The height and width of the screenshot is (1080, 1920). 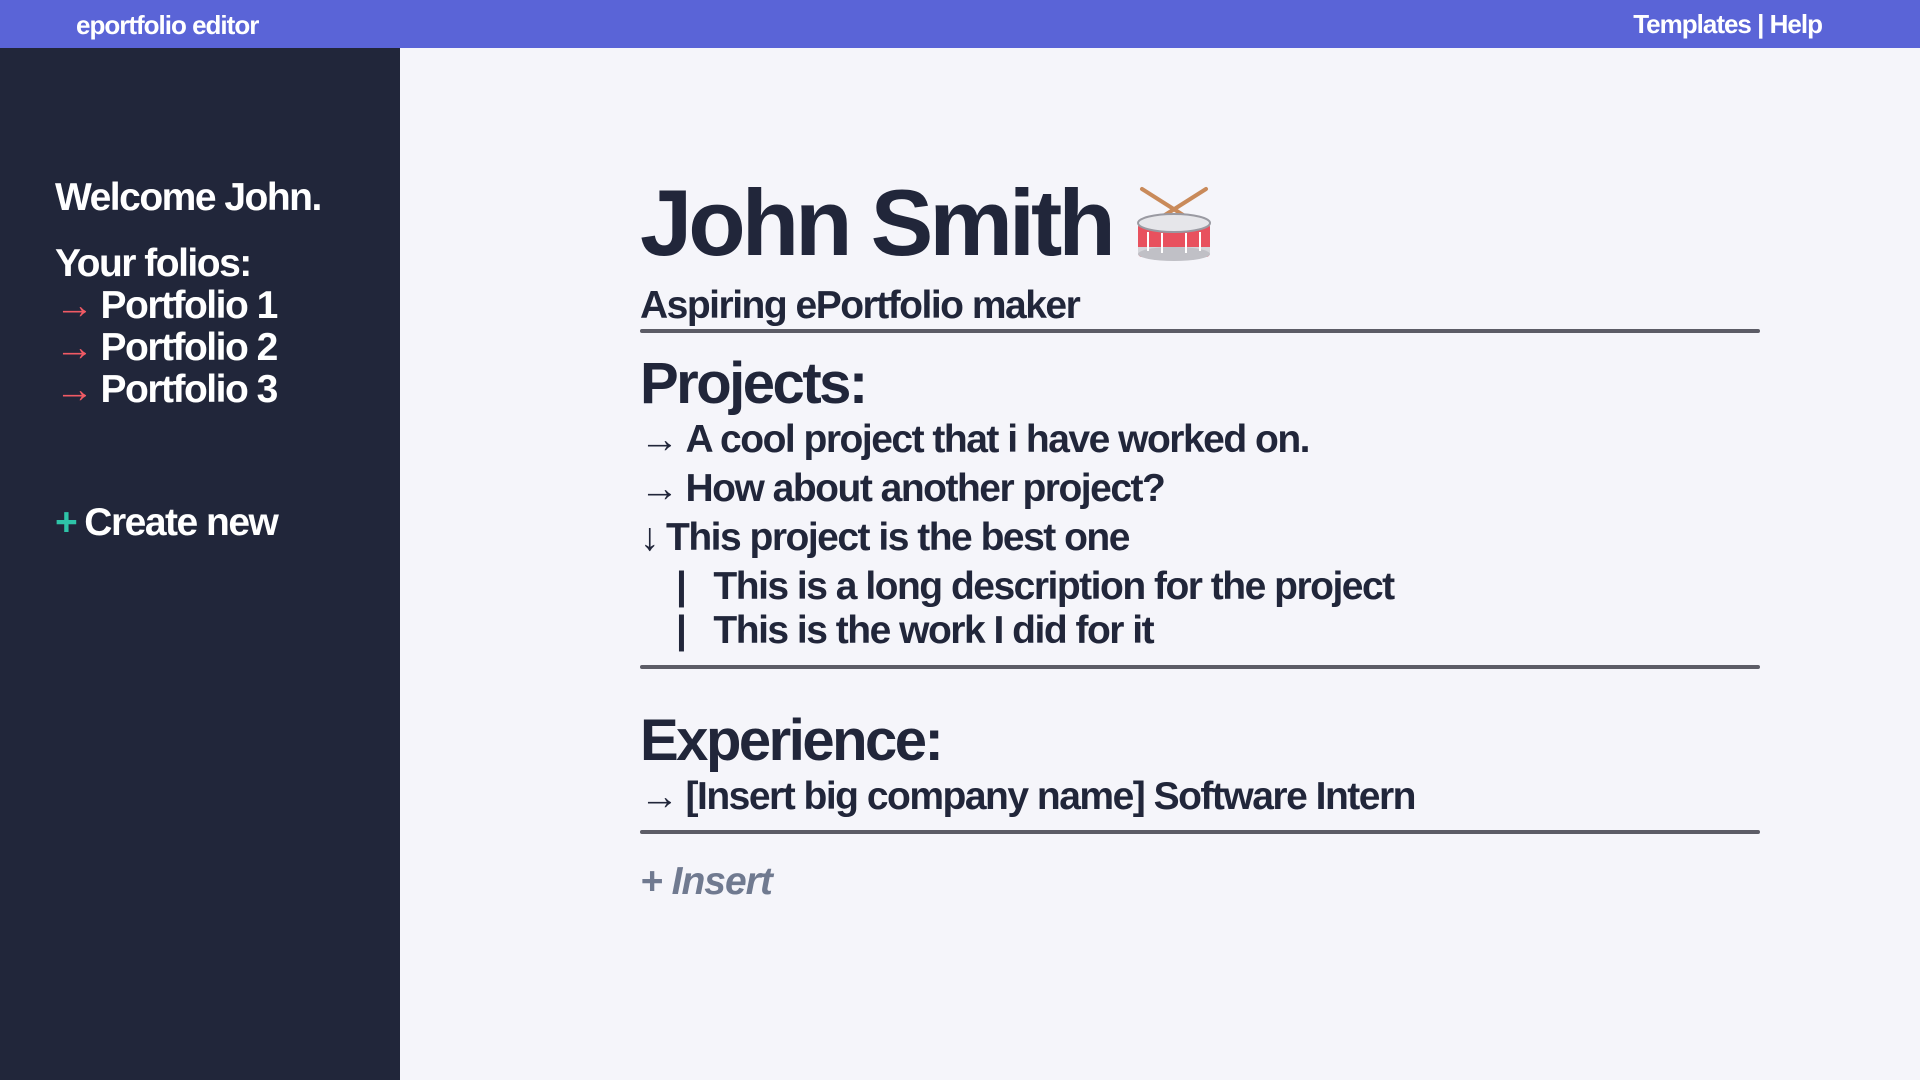 I want to click on drum-icon, so click(x=1174, y=226).